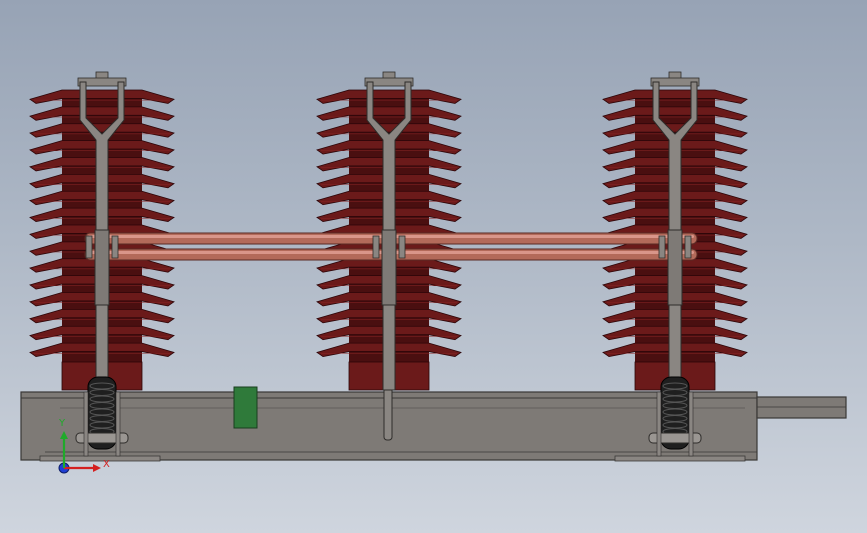  What do you see at coordinates (433, 421) in the screenshot?
I see `base-frame` at bounding box center [433, 421].